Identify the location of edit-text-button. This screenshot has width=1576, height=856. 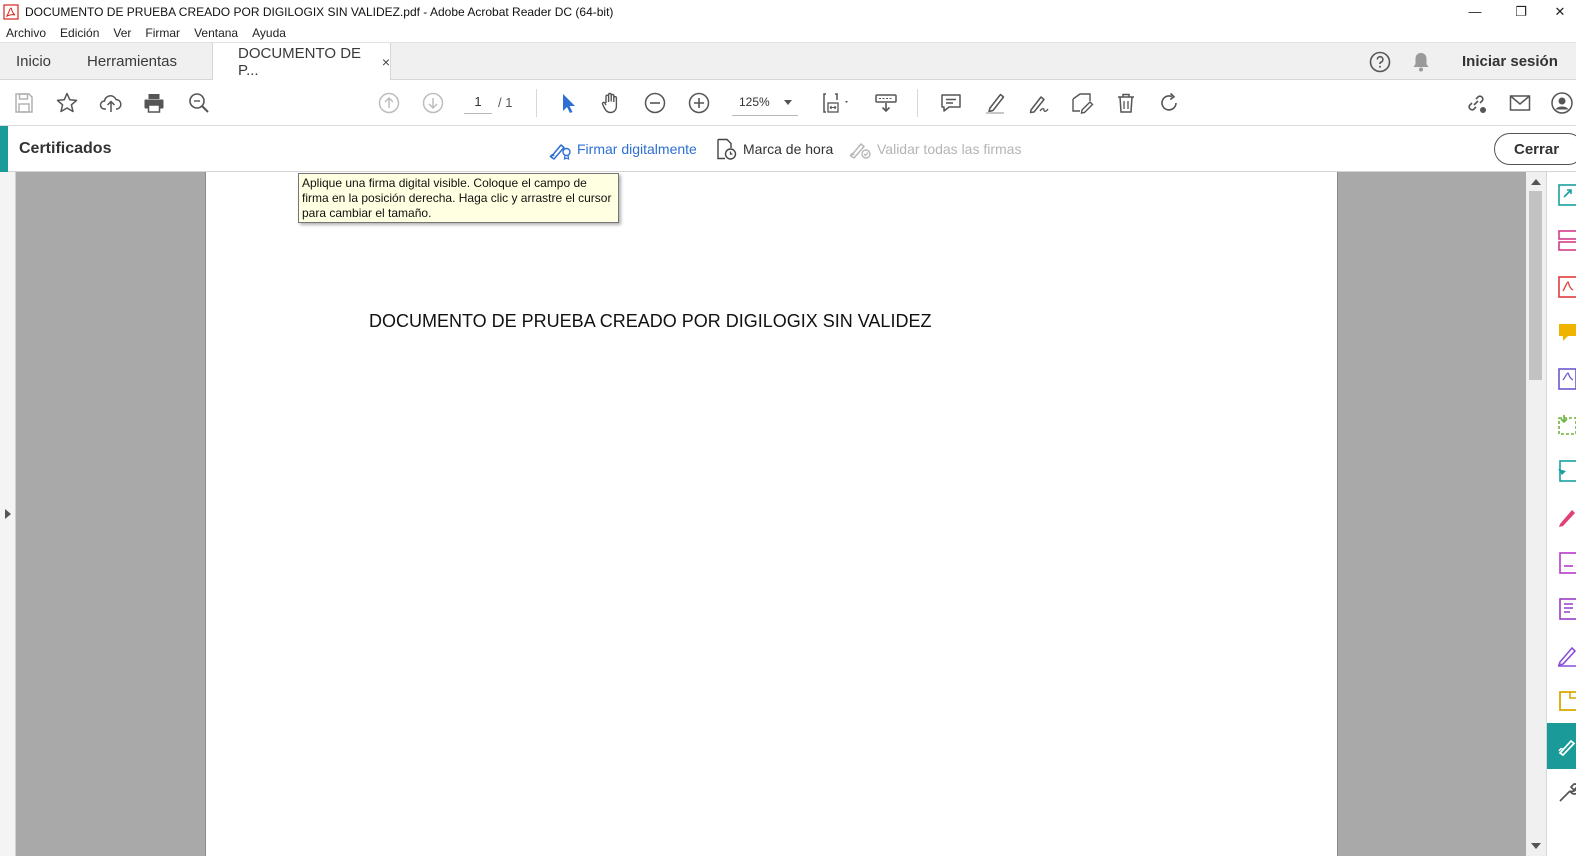
(1082, 103).